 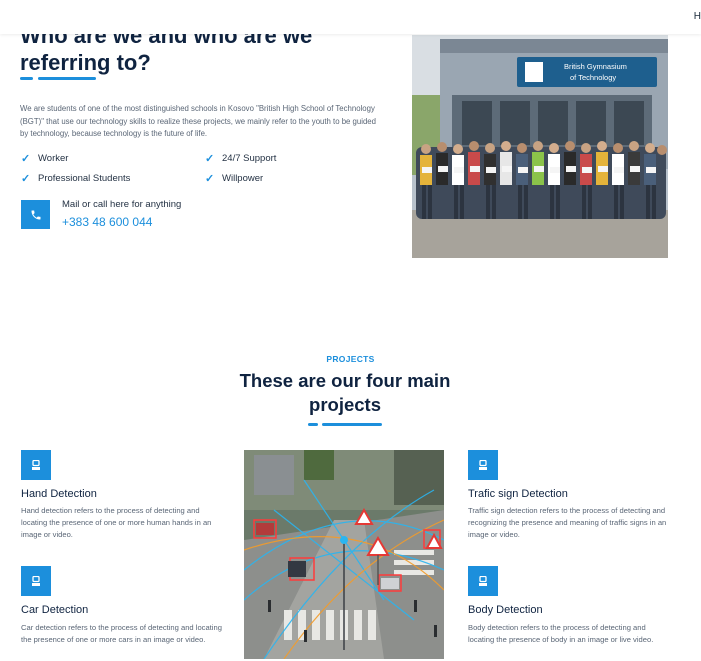 I want to click on sign-line-1: British Gymnasium, so click(x=595, y=66).